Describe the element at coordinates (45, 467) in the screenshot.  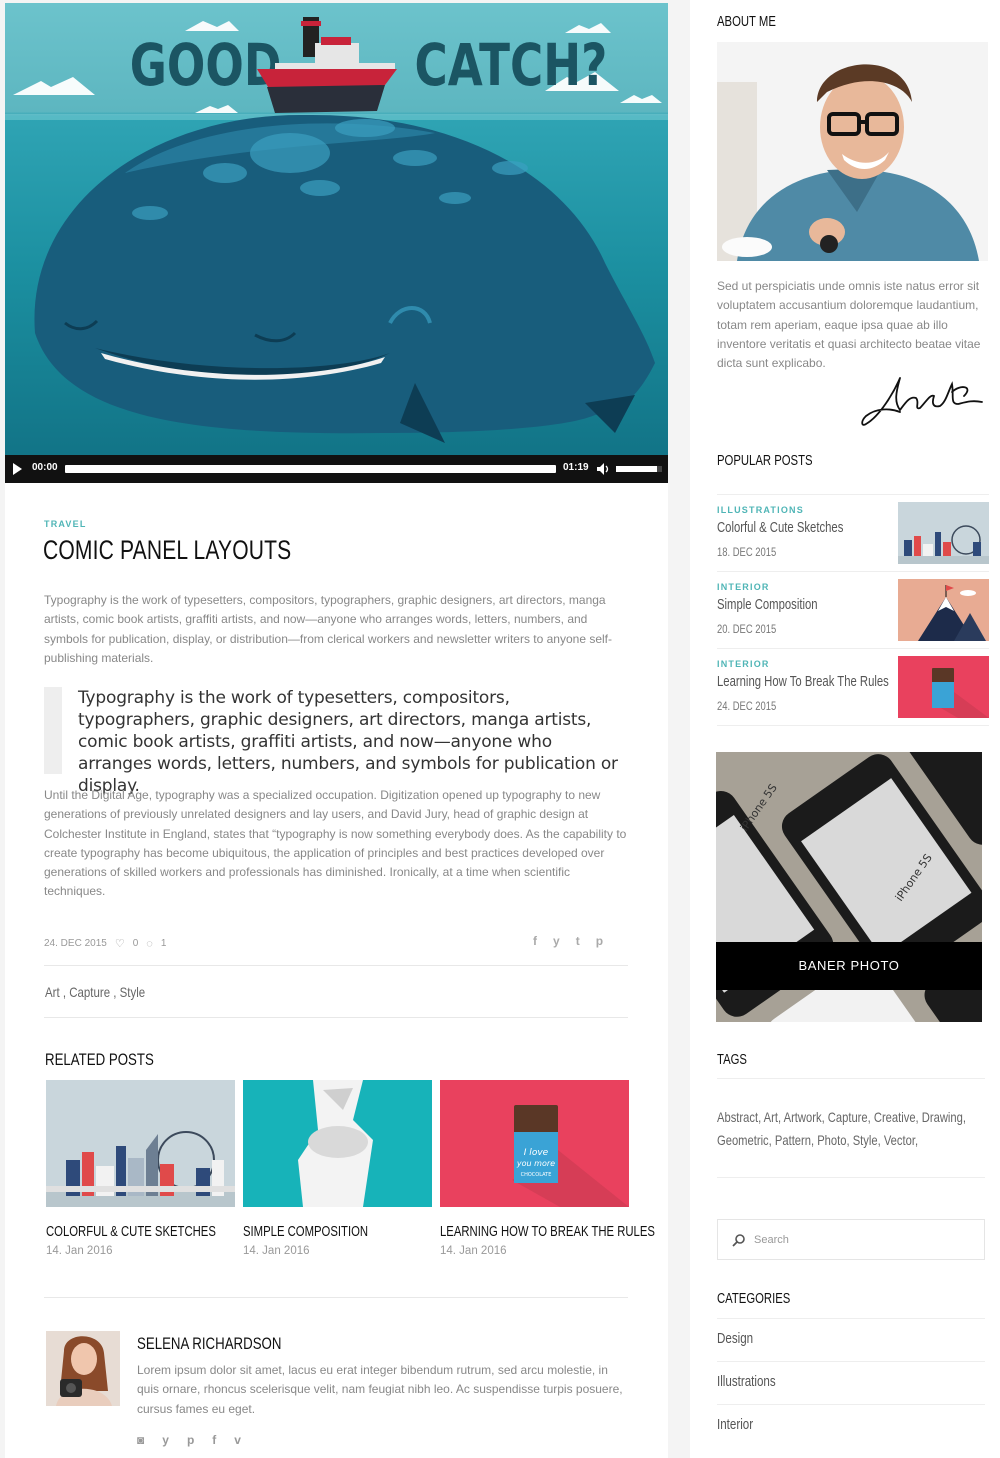
I see `current-time: 00:00` at that location.